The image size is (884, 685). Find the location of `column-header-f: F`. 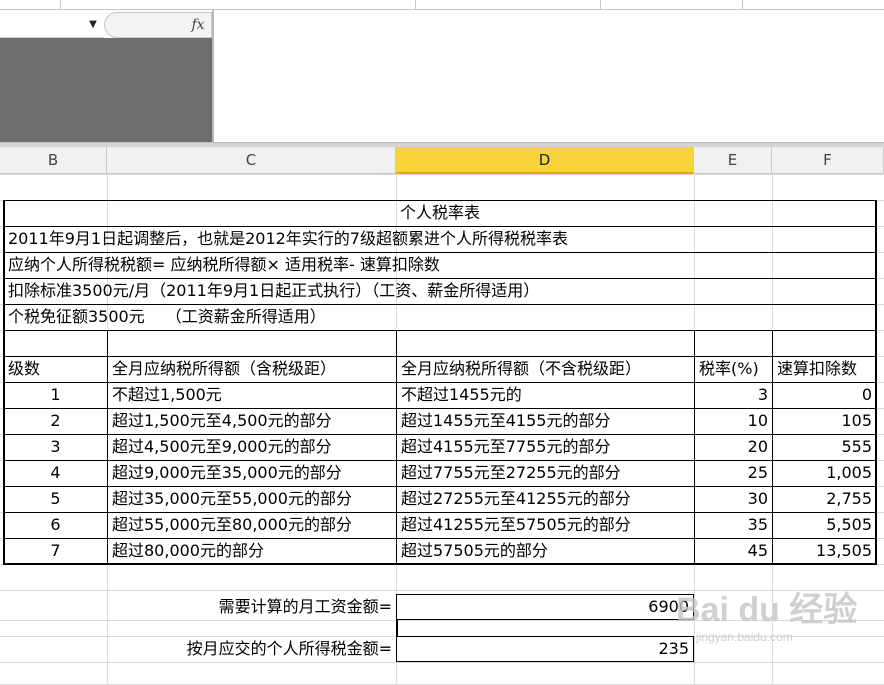

column-header-f: F is located at coordinates (828, 160).